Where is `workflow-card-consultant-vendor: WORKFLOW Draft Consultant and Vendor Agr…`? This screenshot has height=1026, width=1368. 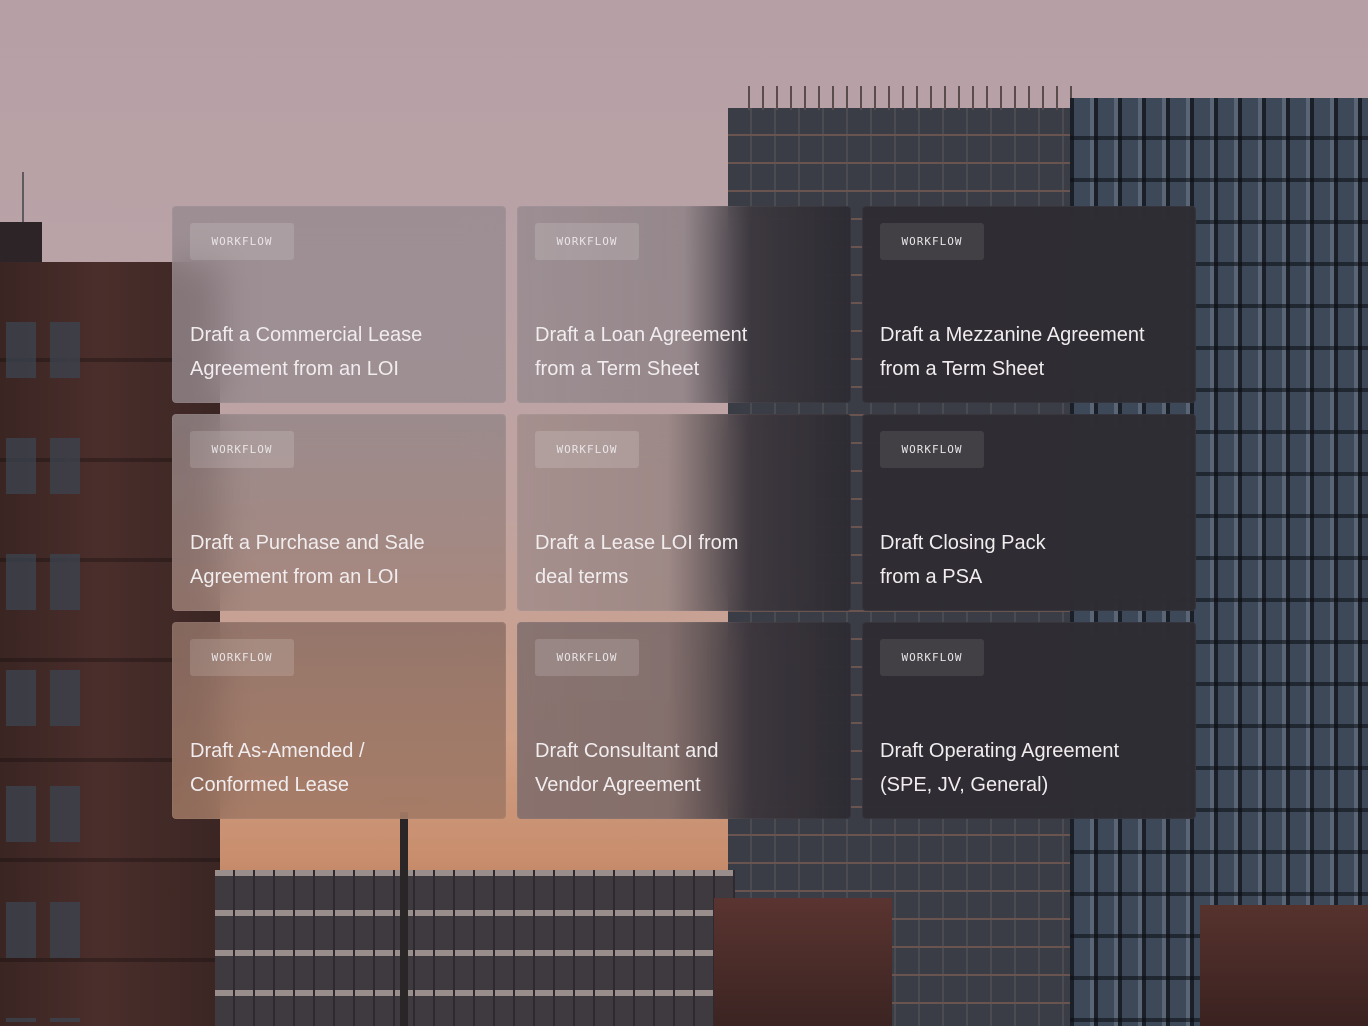 workflow-card-consultant-vendor: WORKFLOW Draft Consultant and Vendor Agr… is located at coordinates (684, 720).